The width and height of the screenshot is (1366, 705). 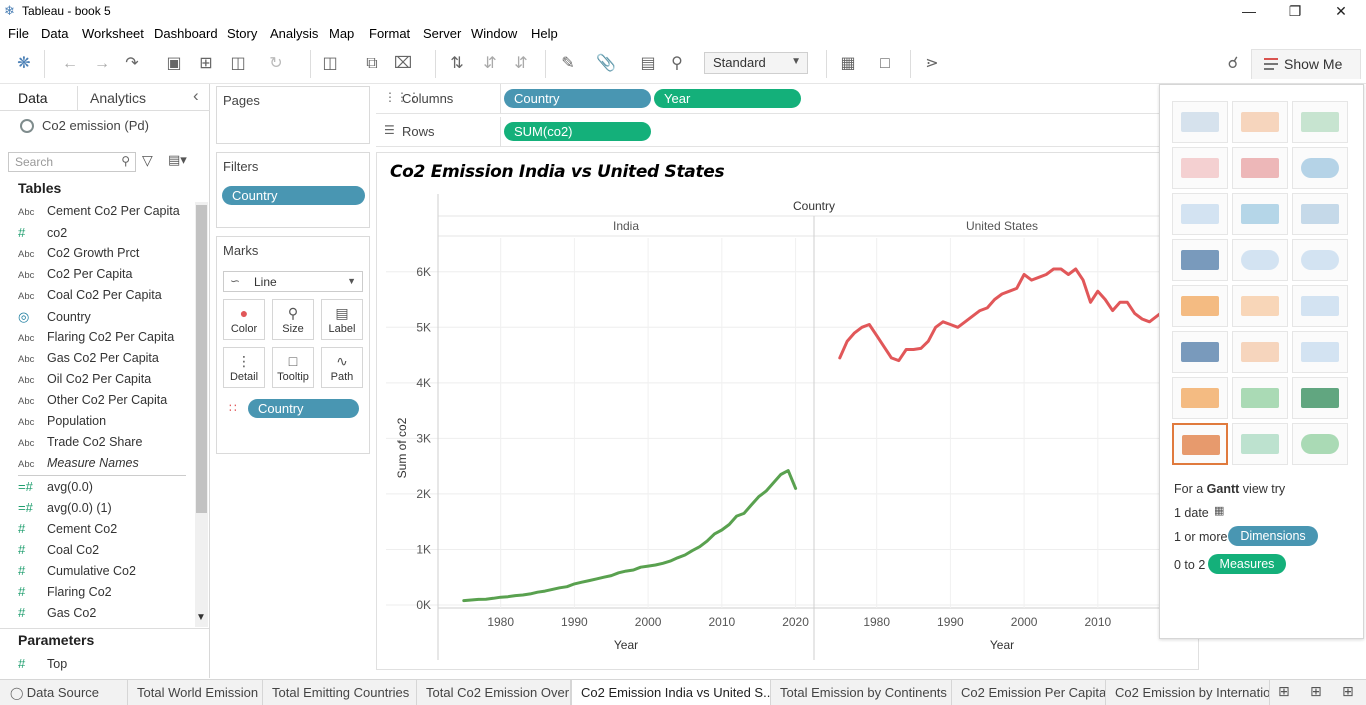 What do you see at coordinates (1029, 692) in the screenshot?
I see `sheet-tab: Co2 Emission Per Capita` at bounding box center [1029, 692].